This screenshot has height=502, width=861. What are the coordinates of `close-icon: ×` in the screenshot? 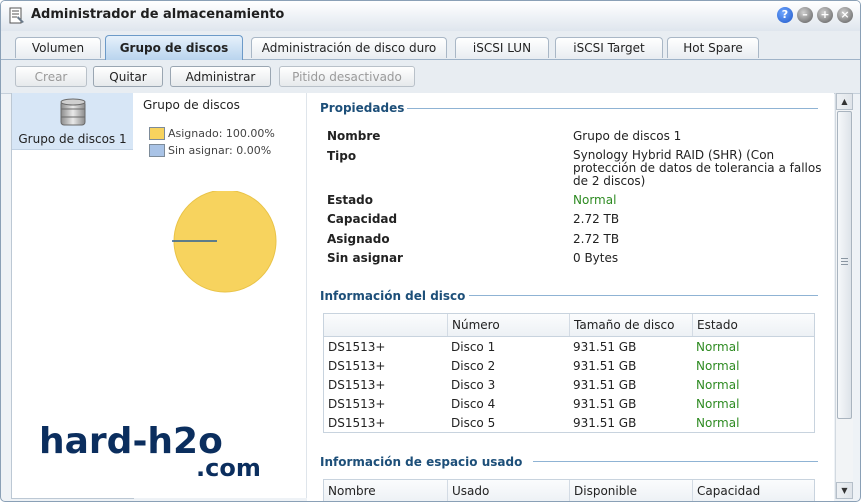 It's located at (845, 15).